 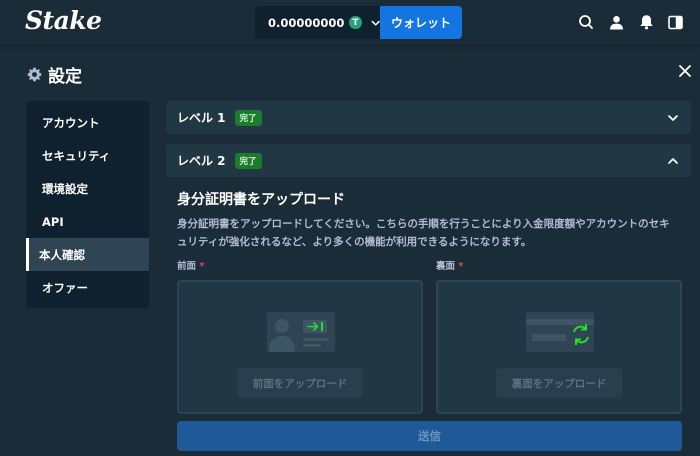 I want to click on currency-selector: 0.00000000 T, so click(x=317, y=22).